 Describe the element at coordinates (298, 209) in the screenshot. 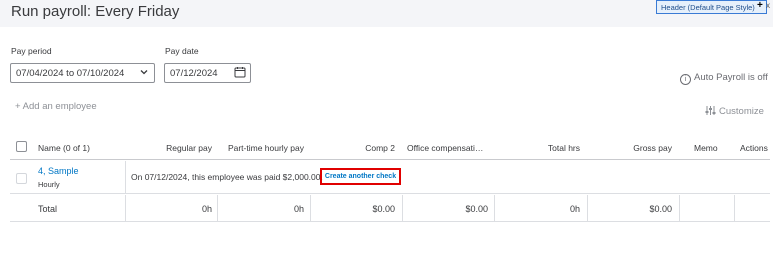

I see `total-part-time-hourly-pay: 0h` at that location.